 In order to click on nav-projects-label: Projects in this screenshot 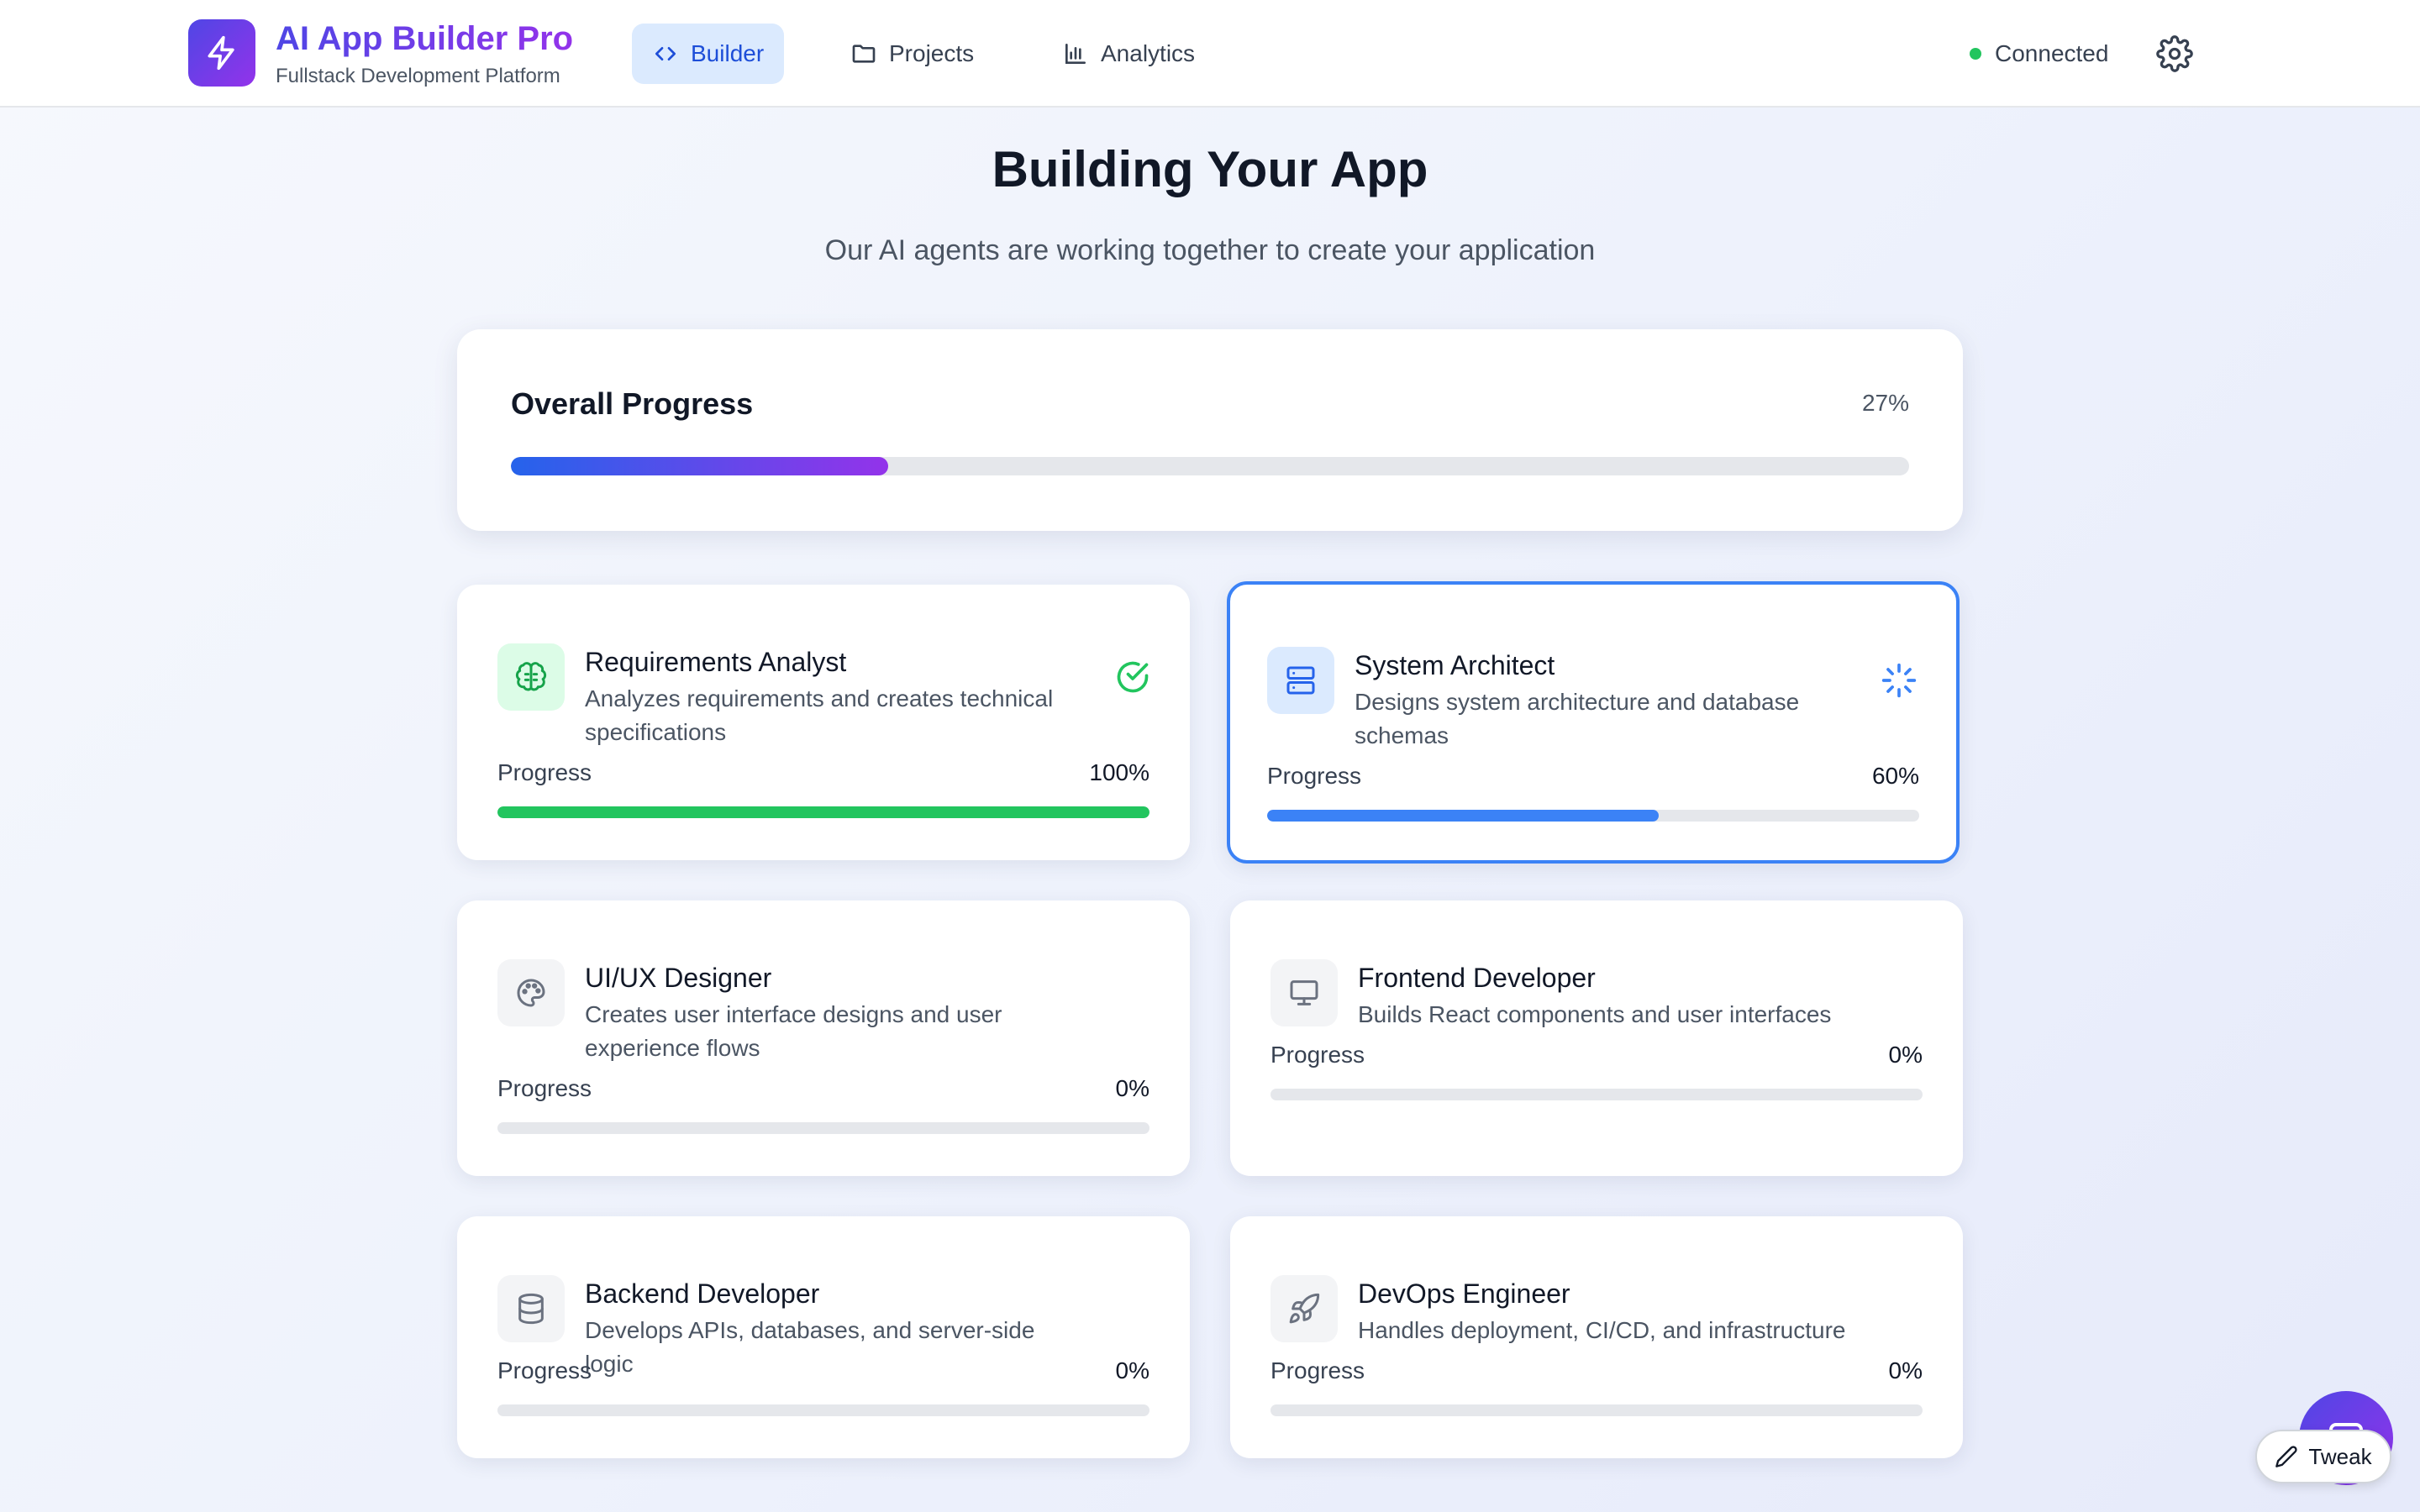, I will do `click(932, 53)`.